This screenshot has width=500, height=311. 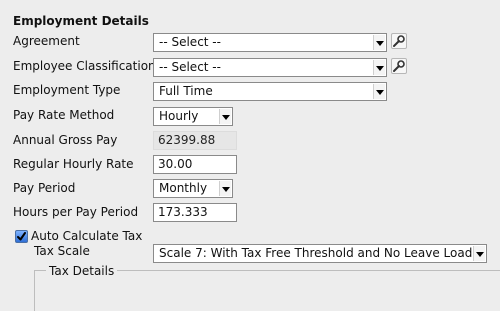 What do you see at coordinates (186, 91) in the screenshot?
I see `employment-type-select-value: Full Time` at bounding box center [186, 91].